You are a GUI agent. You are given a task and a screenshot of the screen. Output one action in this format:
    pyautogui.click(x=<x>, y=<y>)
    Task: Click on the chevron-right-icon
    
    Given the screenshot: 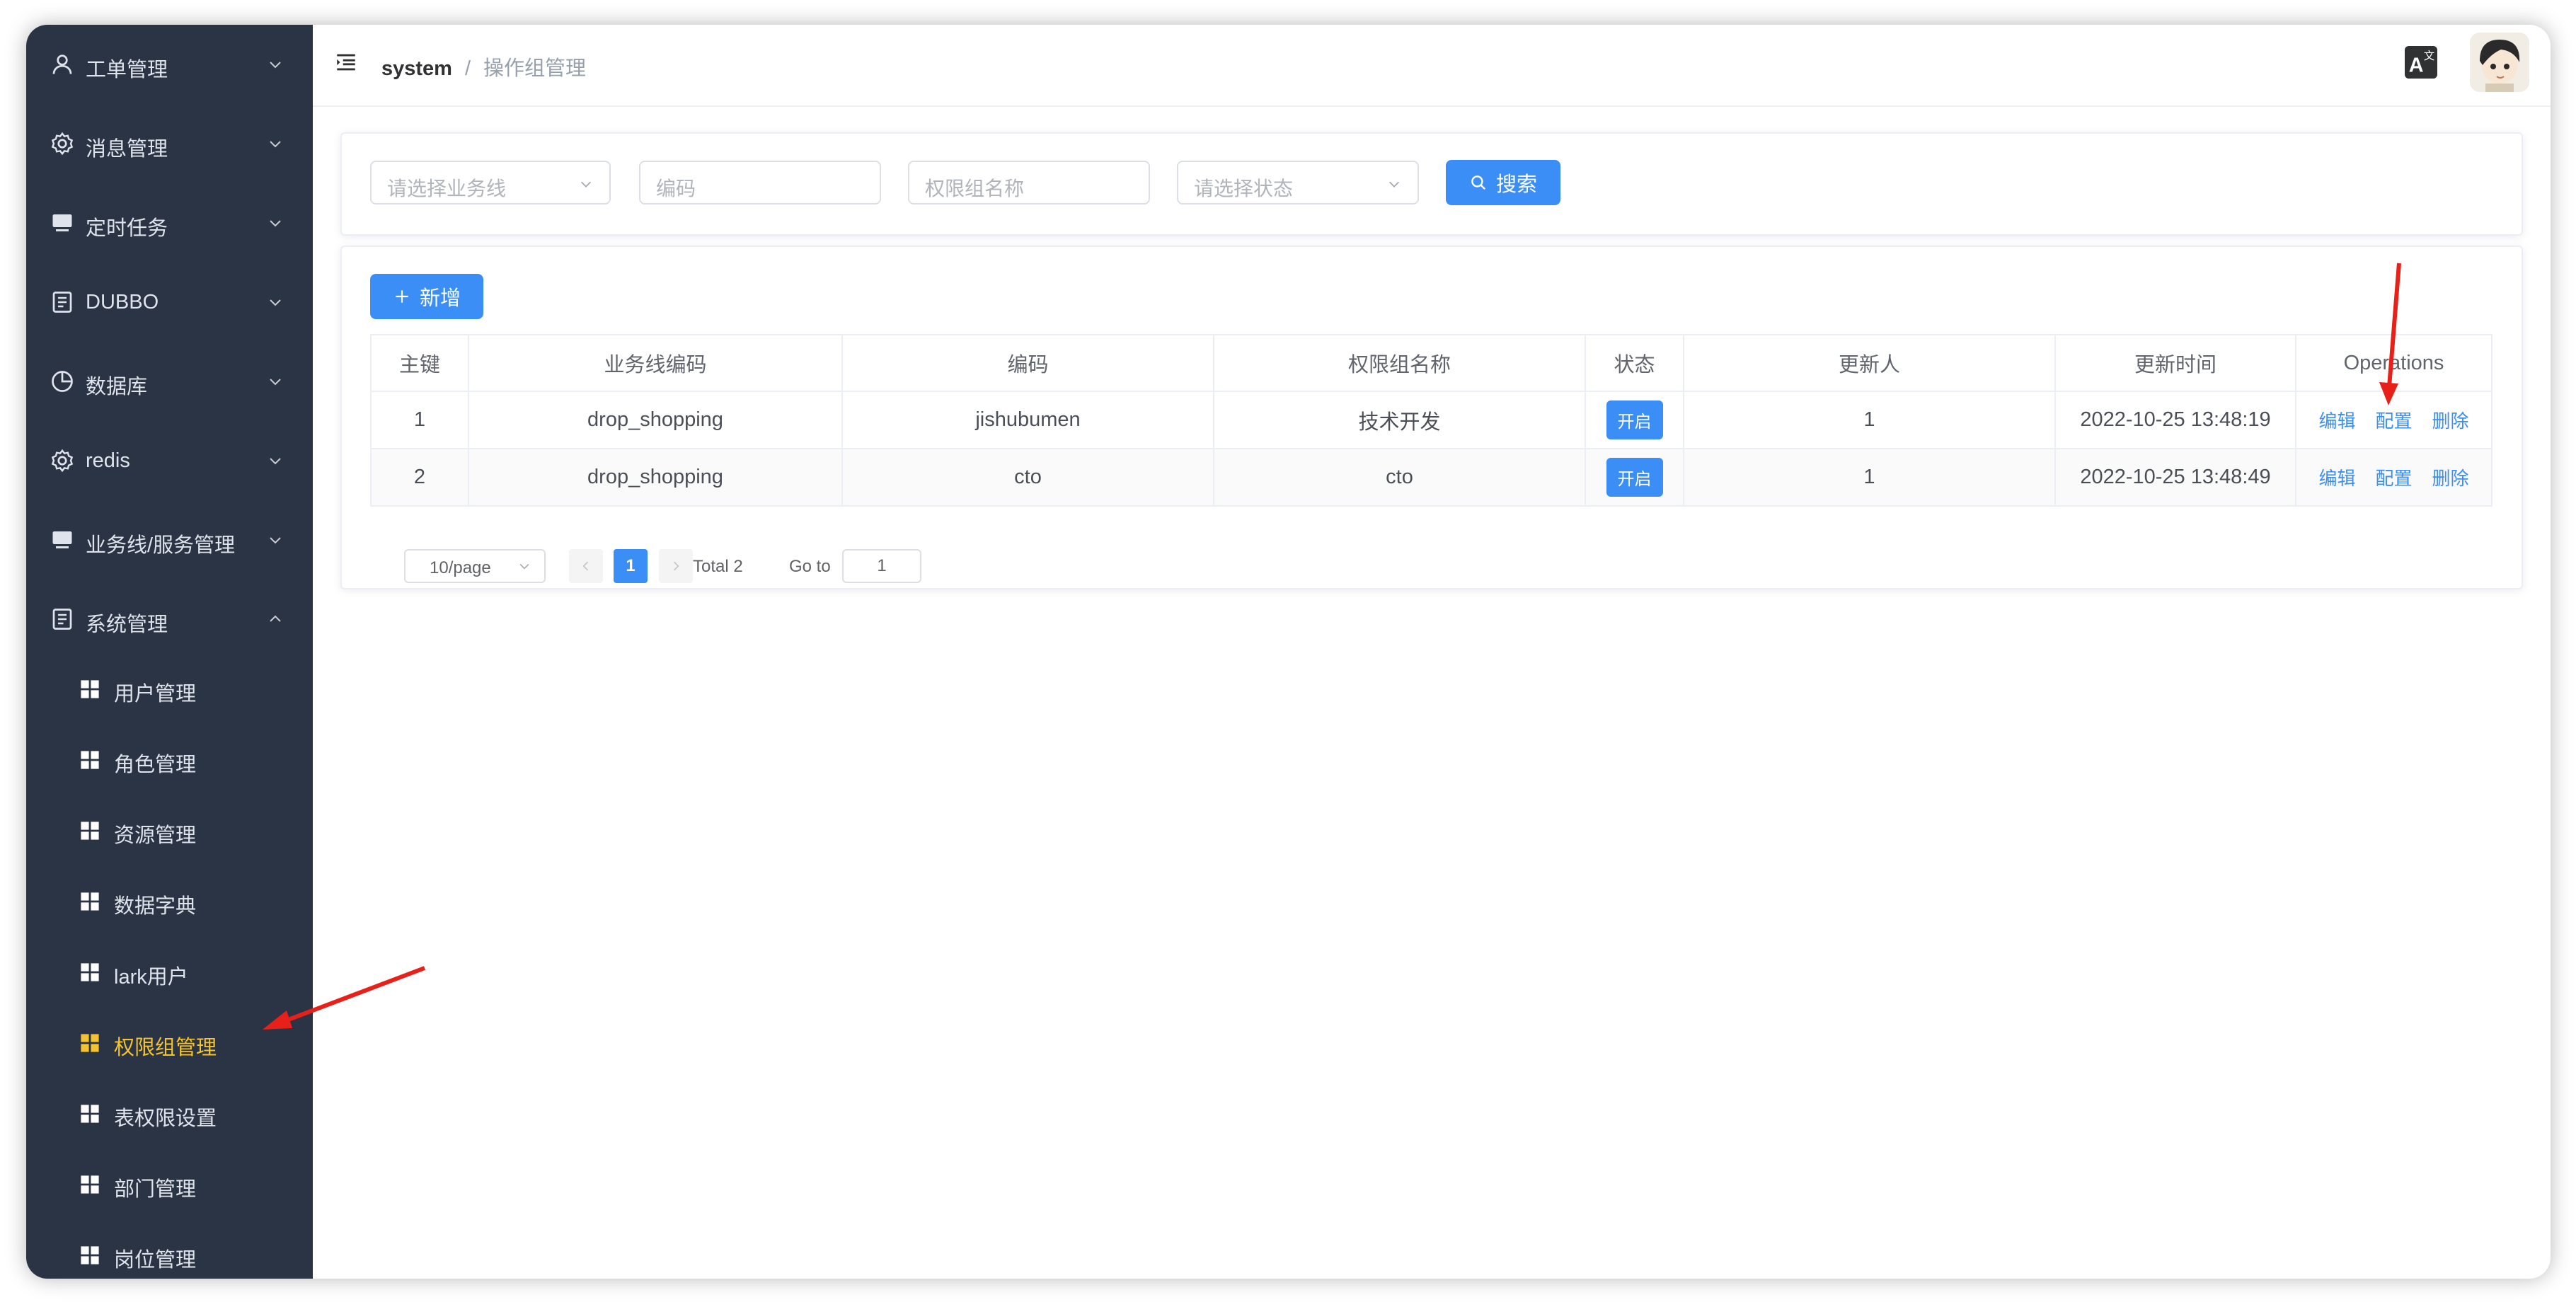 What is the action you would take?
    pyautogui.click(x=676, y=566)
    